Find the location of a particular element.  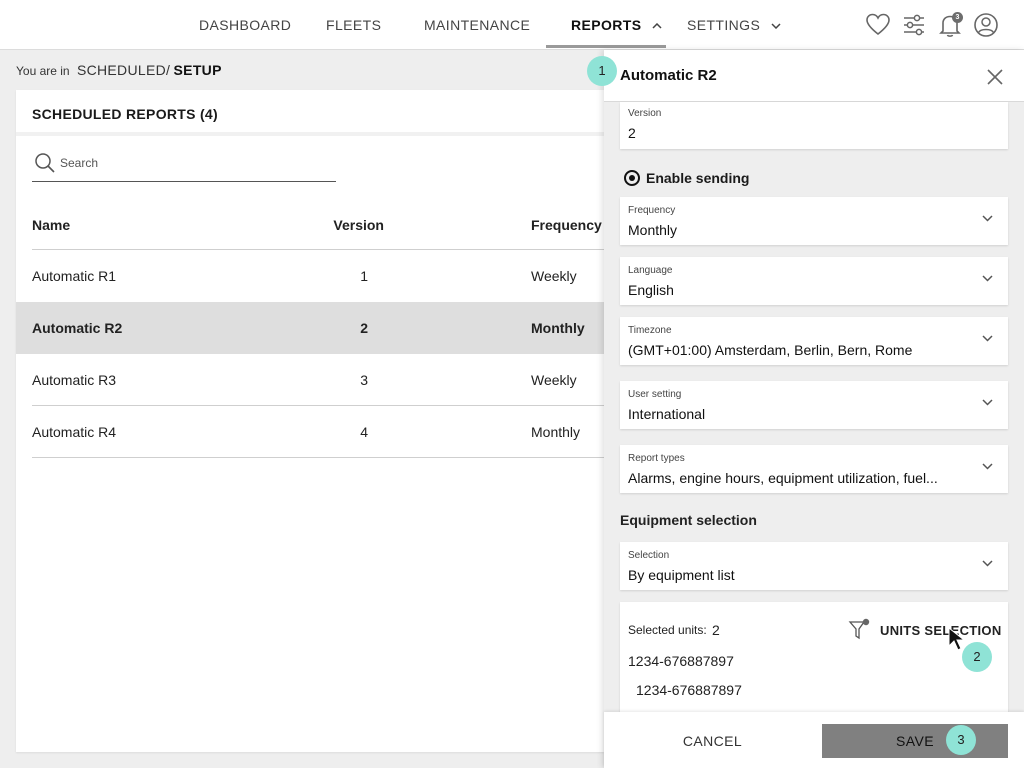

table-row: Automatic R1 1 Weekly is located at coordinates (310, 276).